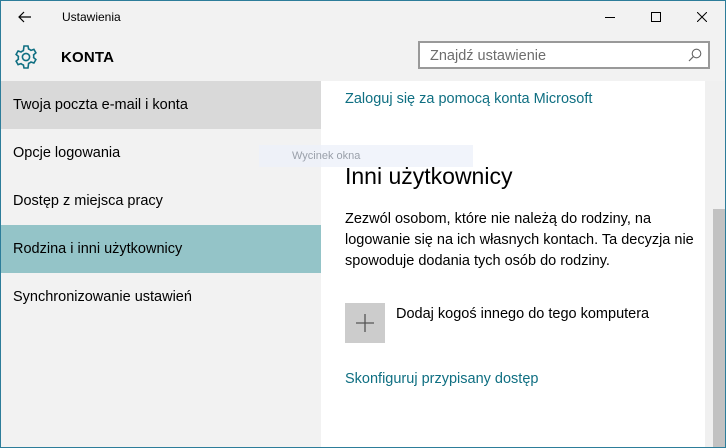  What do you see at coordinates (429, 176) in the screenshot?
I see `other-users-heading: Inni użytkownicy` at bounding box center [429, 176].